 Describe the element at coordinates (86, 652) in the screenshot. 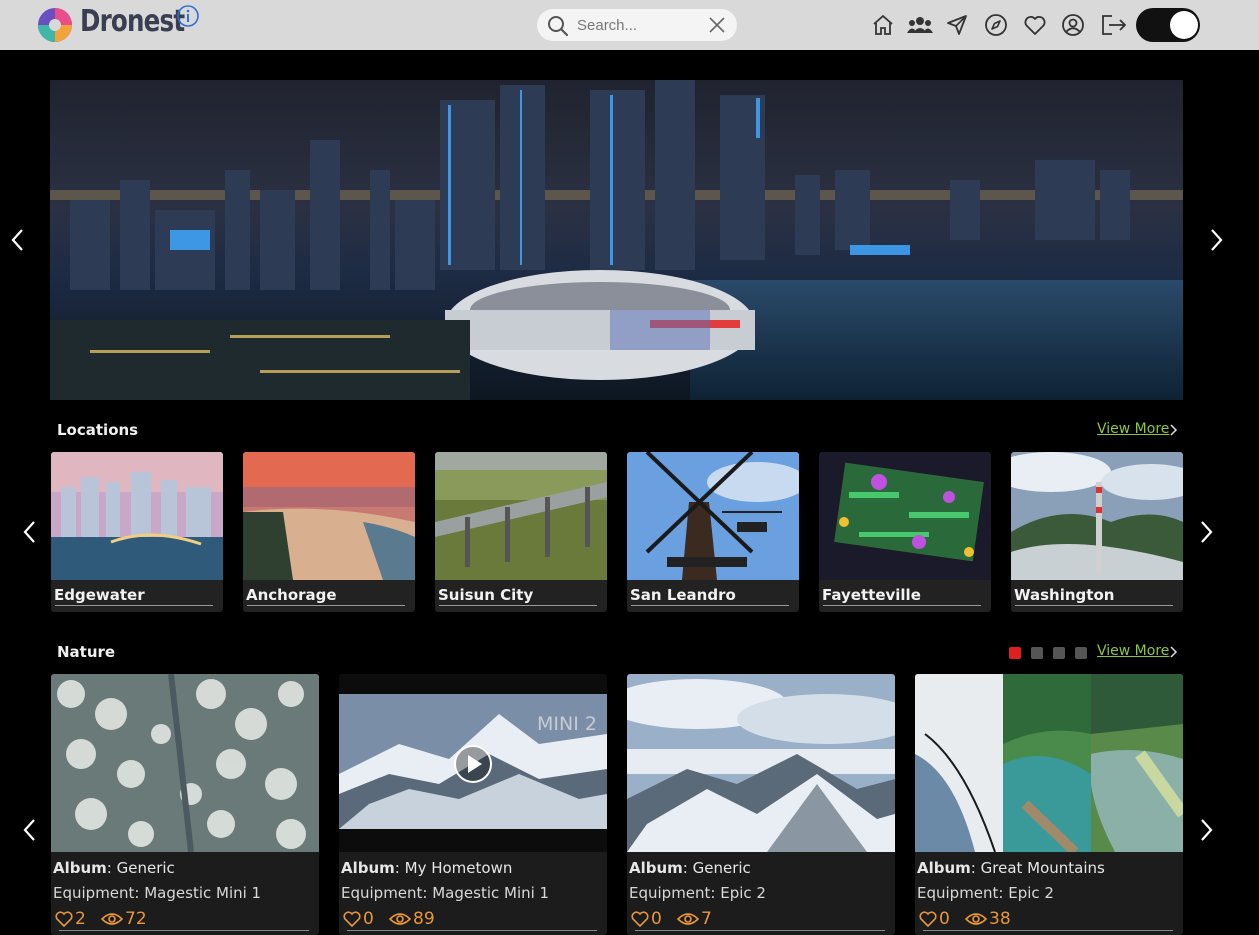

I see `nature-title: Nature` at that location.